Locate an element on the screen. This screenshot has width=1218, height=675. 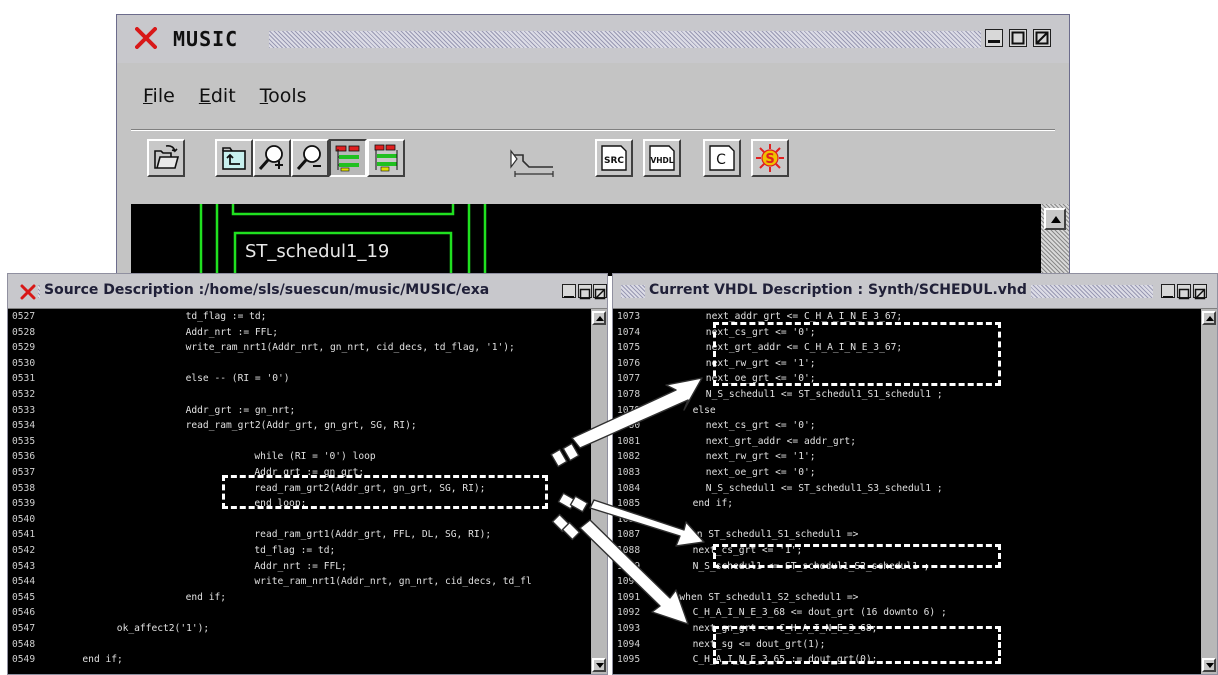
zoom-in-button is located at coordinates (272, 158).